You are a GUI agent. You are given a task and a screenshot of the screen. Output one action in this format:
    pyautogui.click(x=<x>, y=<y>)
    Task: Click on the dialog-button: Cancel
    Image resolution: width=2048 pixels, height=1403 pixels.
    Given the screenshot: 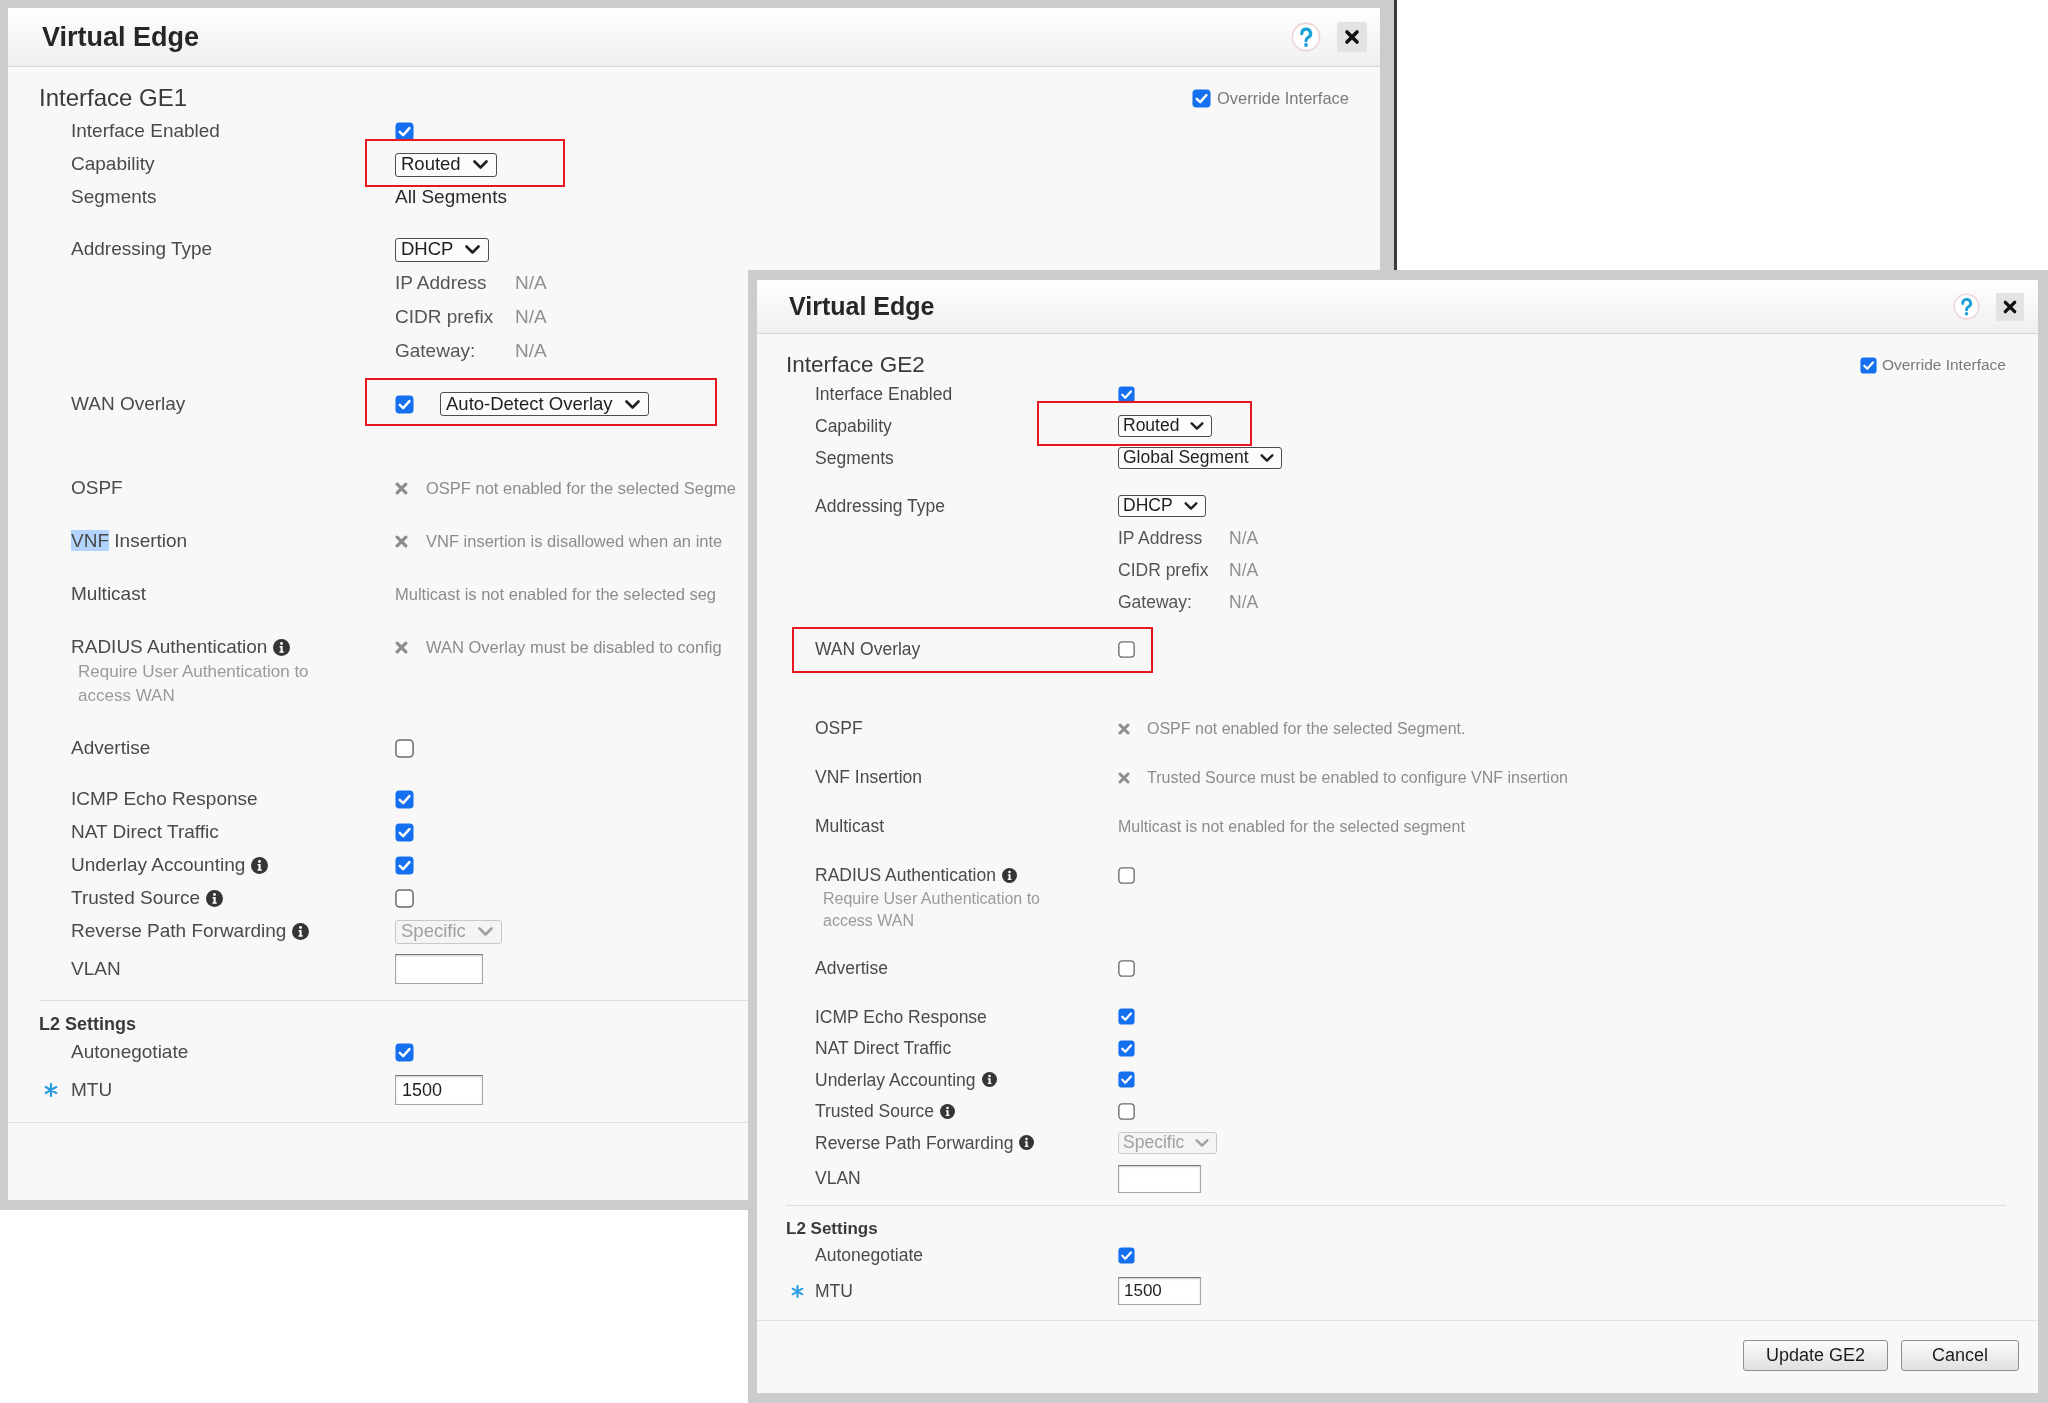 What is the action you would take?
    pyautogui.click(x=1960, y=1355)
    